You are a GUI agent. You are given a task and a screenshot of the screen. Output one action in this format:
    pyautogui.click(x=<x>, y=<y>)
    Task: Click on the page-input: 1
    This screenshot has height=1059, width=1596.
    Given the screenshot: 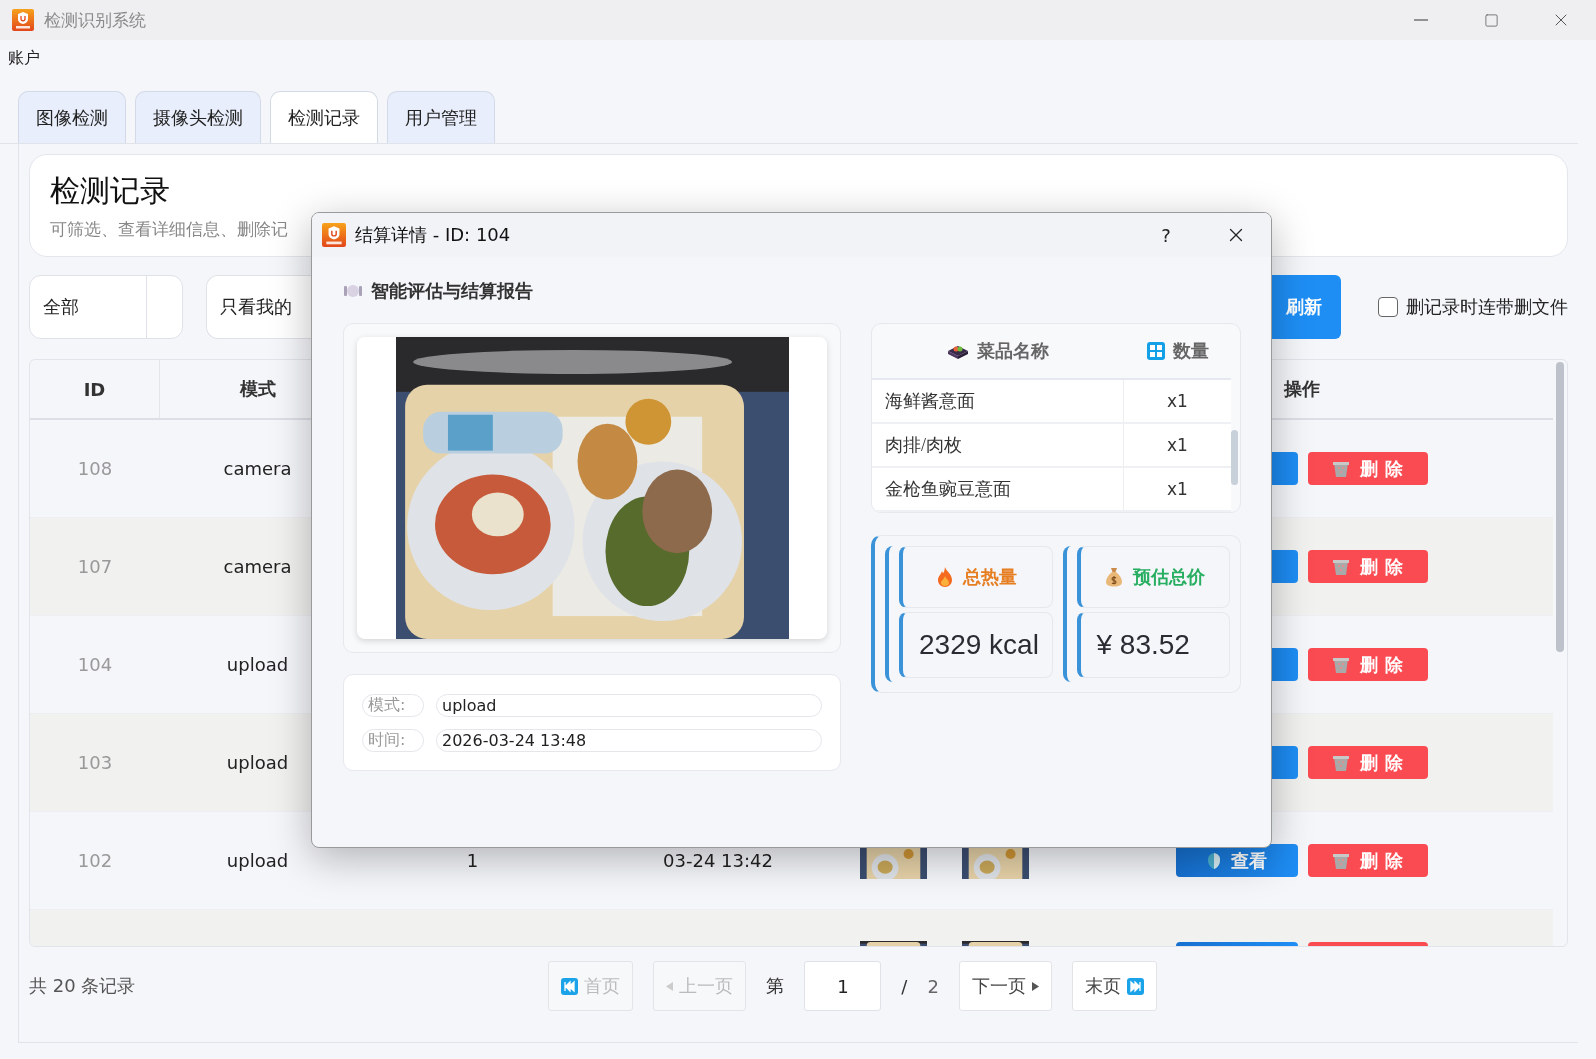 What is the action you would take?
    pyautogui.click(x=843, y=986)
    